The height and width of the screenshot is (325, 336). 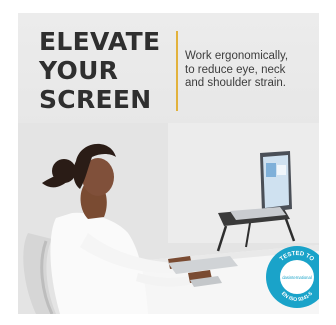 I want to click on headline-line-1: ELEVATE, so click(x=100, y=41).